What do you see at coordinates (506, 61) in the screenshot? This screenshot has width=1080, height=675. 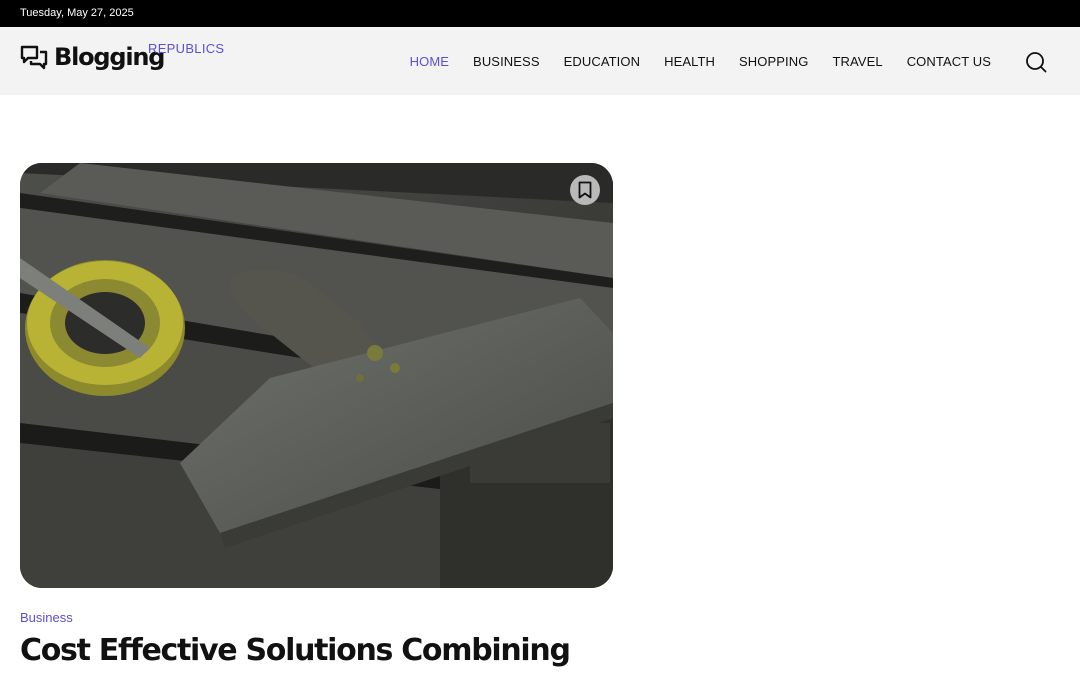 I see `nav-item-business: BUSINESS` at bounding box center [506, 61].